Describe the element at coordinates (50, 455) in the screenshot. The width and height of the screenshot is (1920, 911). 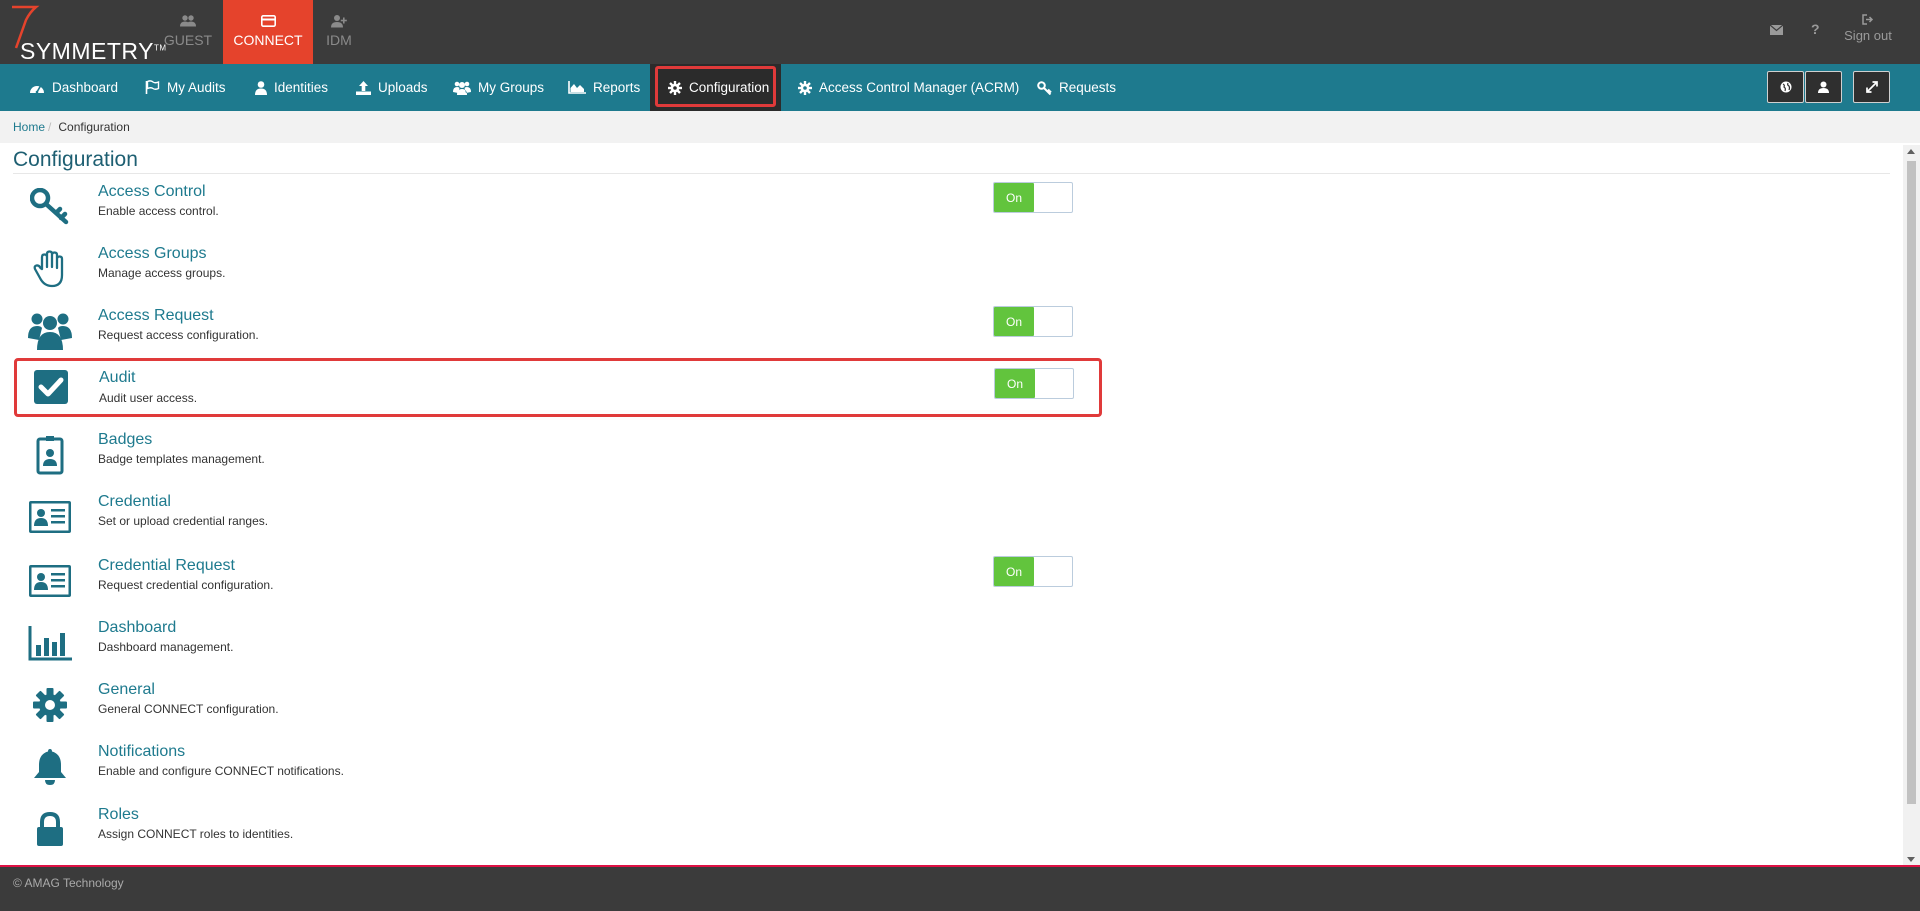
I see `badge-icon` at that location.